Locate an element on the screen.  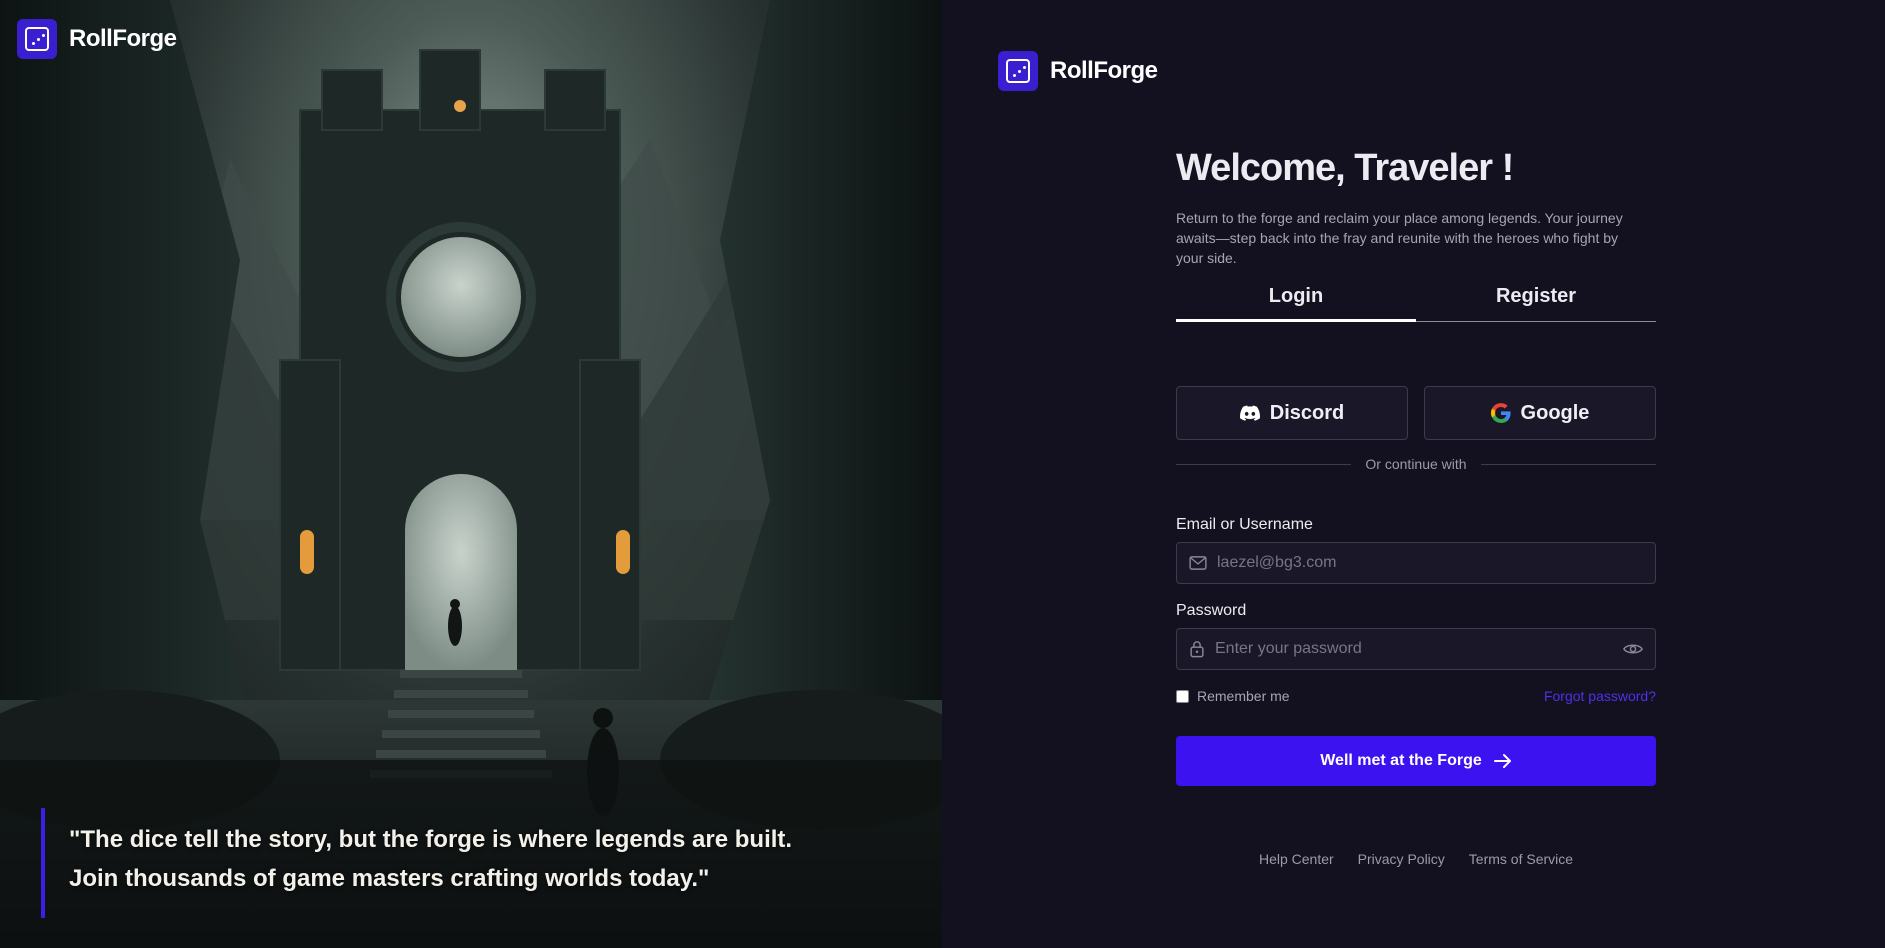
panel-brand: RollForge is located at coordinates (1078, 71).